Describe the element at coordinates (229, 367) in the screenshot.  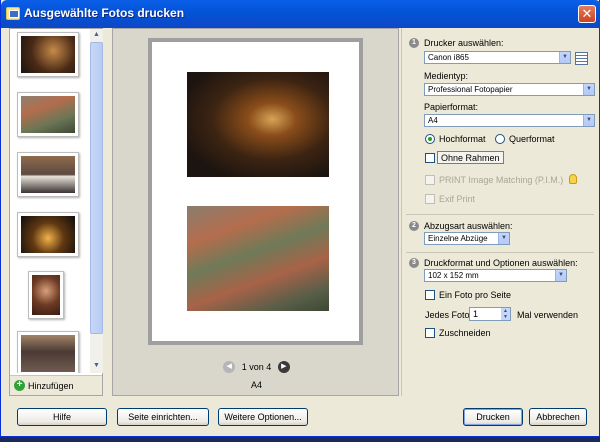
I see `previous-page-icon: ◀` at that location.